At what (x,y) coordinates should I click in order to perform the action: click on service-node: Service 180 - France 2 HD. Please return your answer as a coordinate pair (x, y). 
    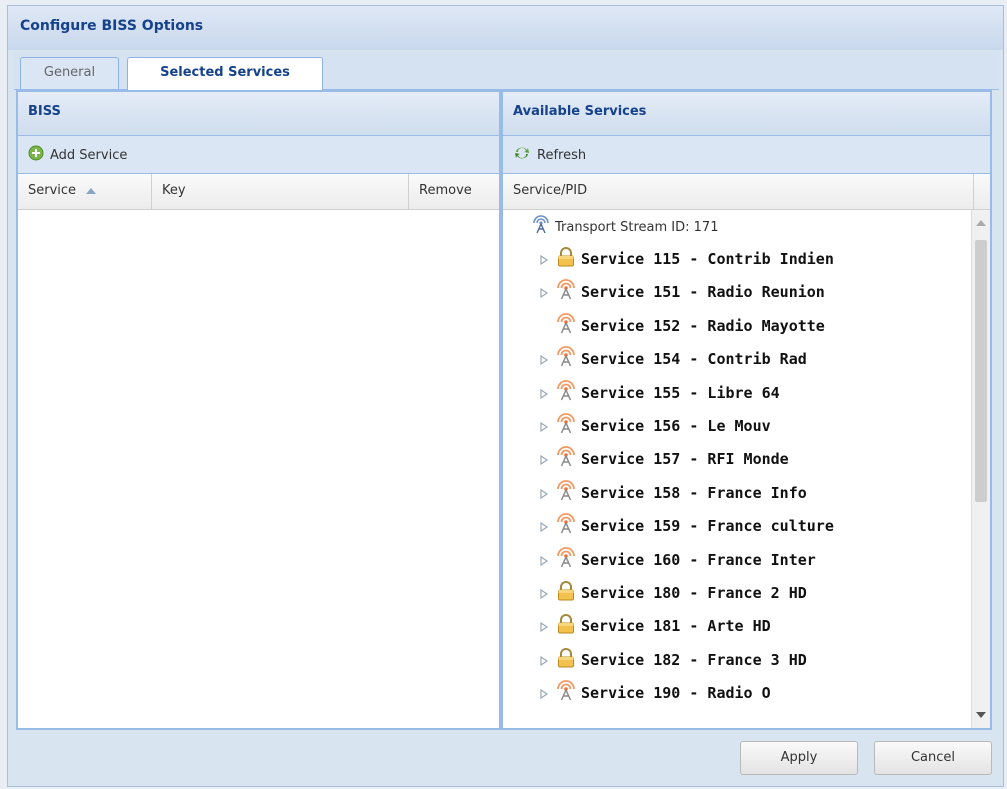
    Looking at the image, I should click on (673, 593).